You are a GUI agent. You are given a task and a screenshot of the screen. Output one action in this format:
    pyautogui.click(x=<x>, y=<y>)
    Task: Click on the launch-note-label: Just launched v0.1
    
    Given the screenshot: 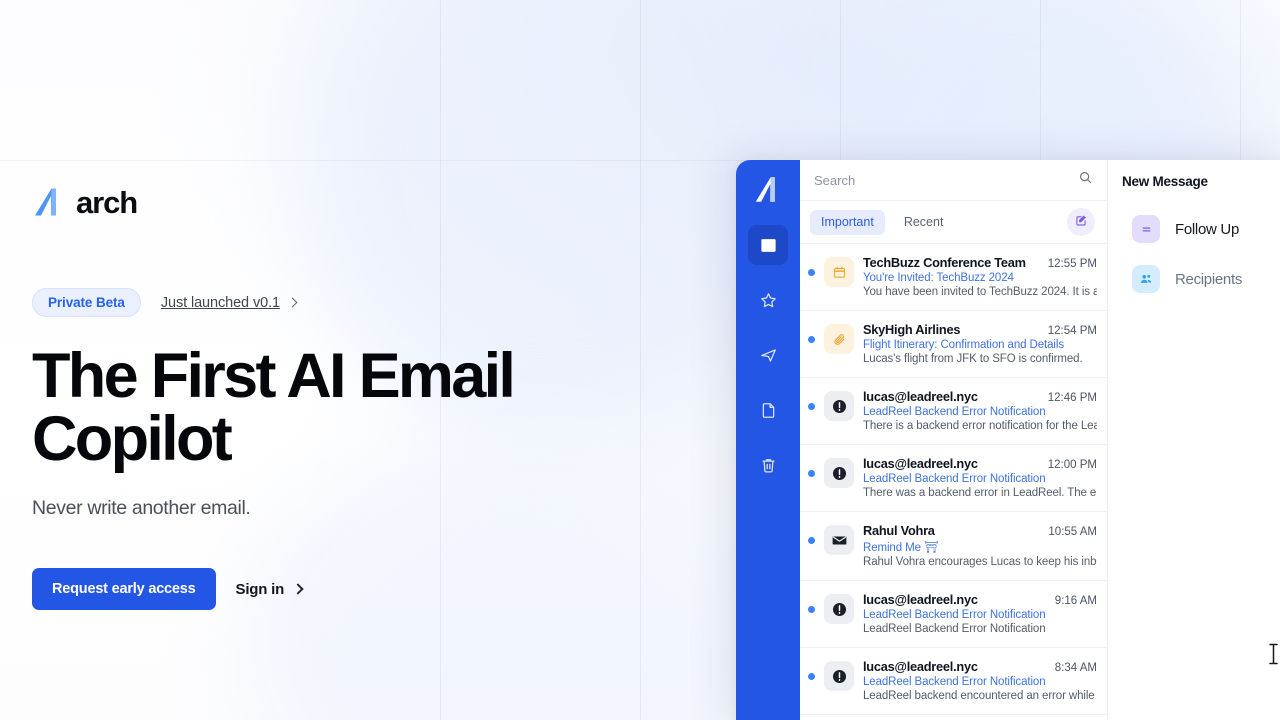 What is the action you would take?
    pyautogui.click(x=220, y=302)
    